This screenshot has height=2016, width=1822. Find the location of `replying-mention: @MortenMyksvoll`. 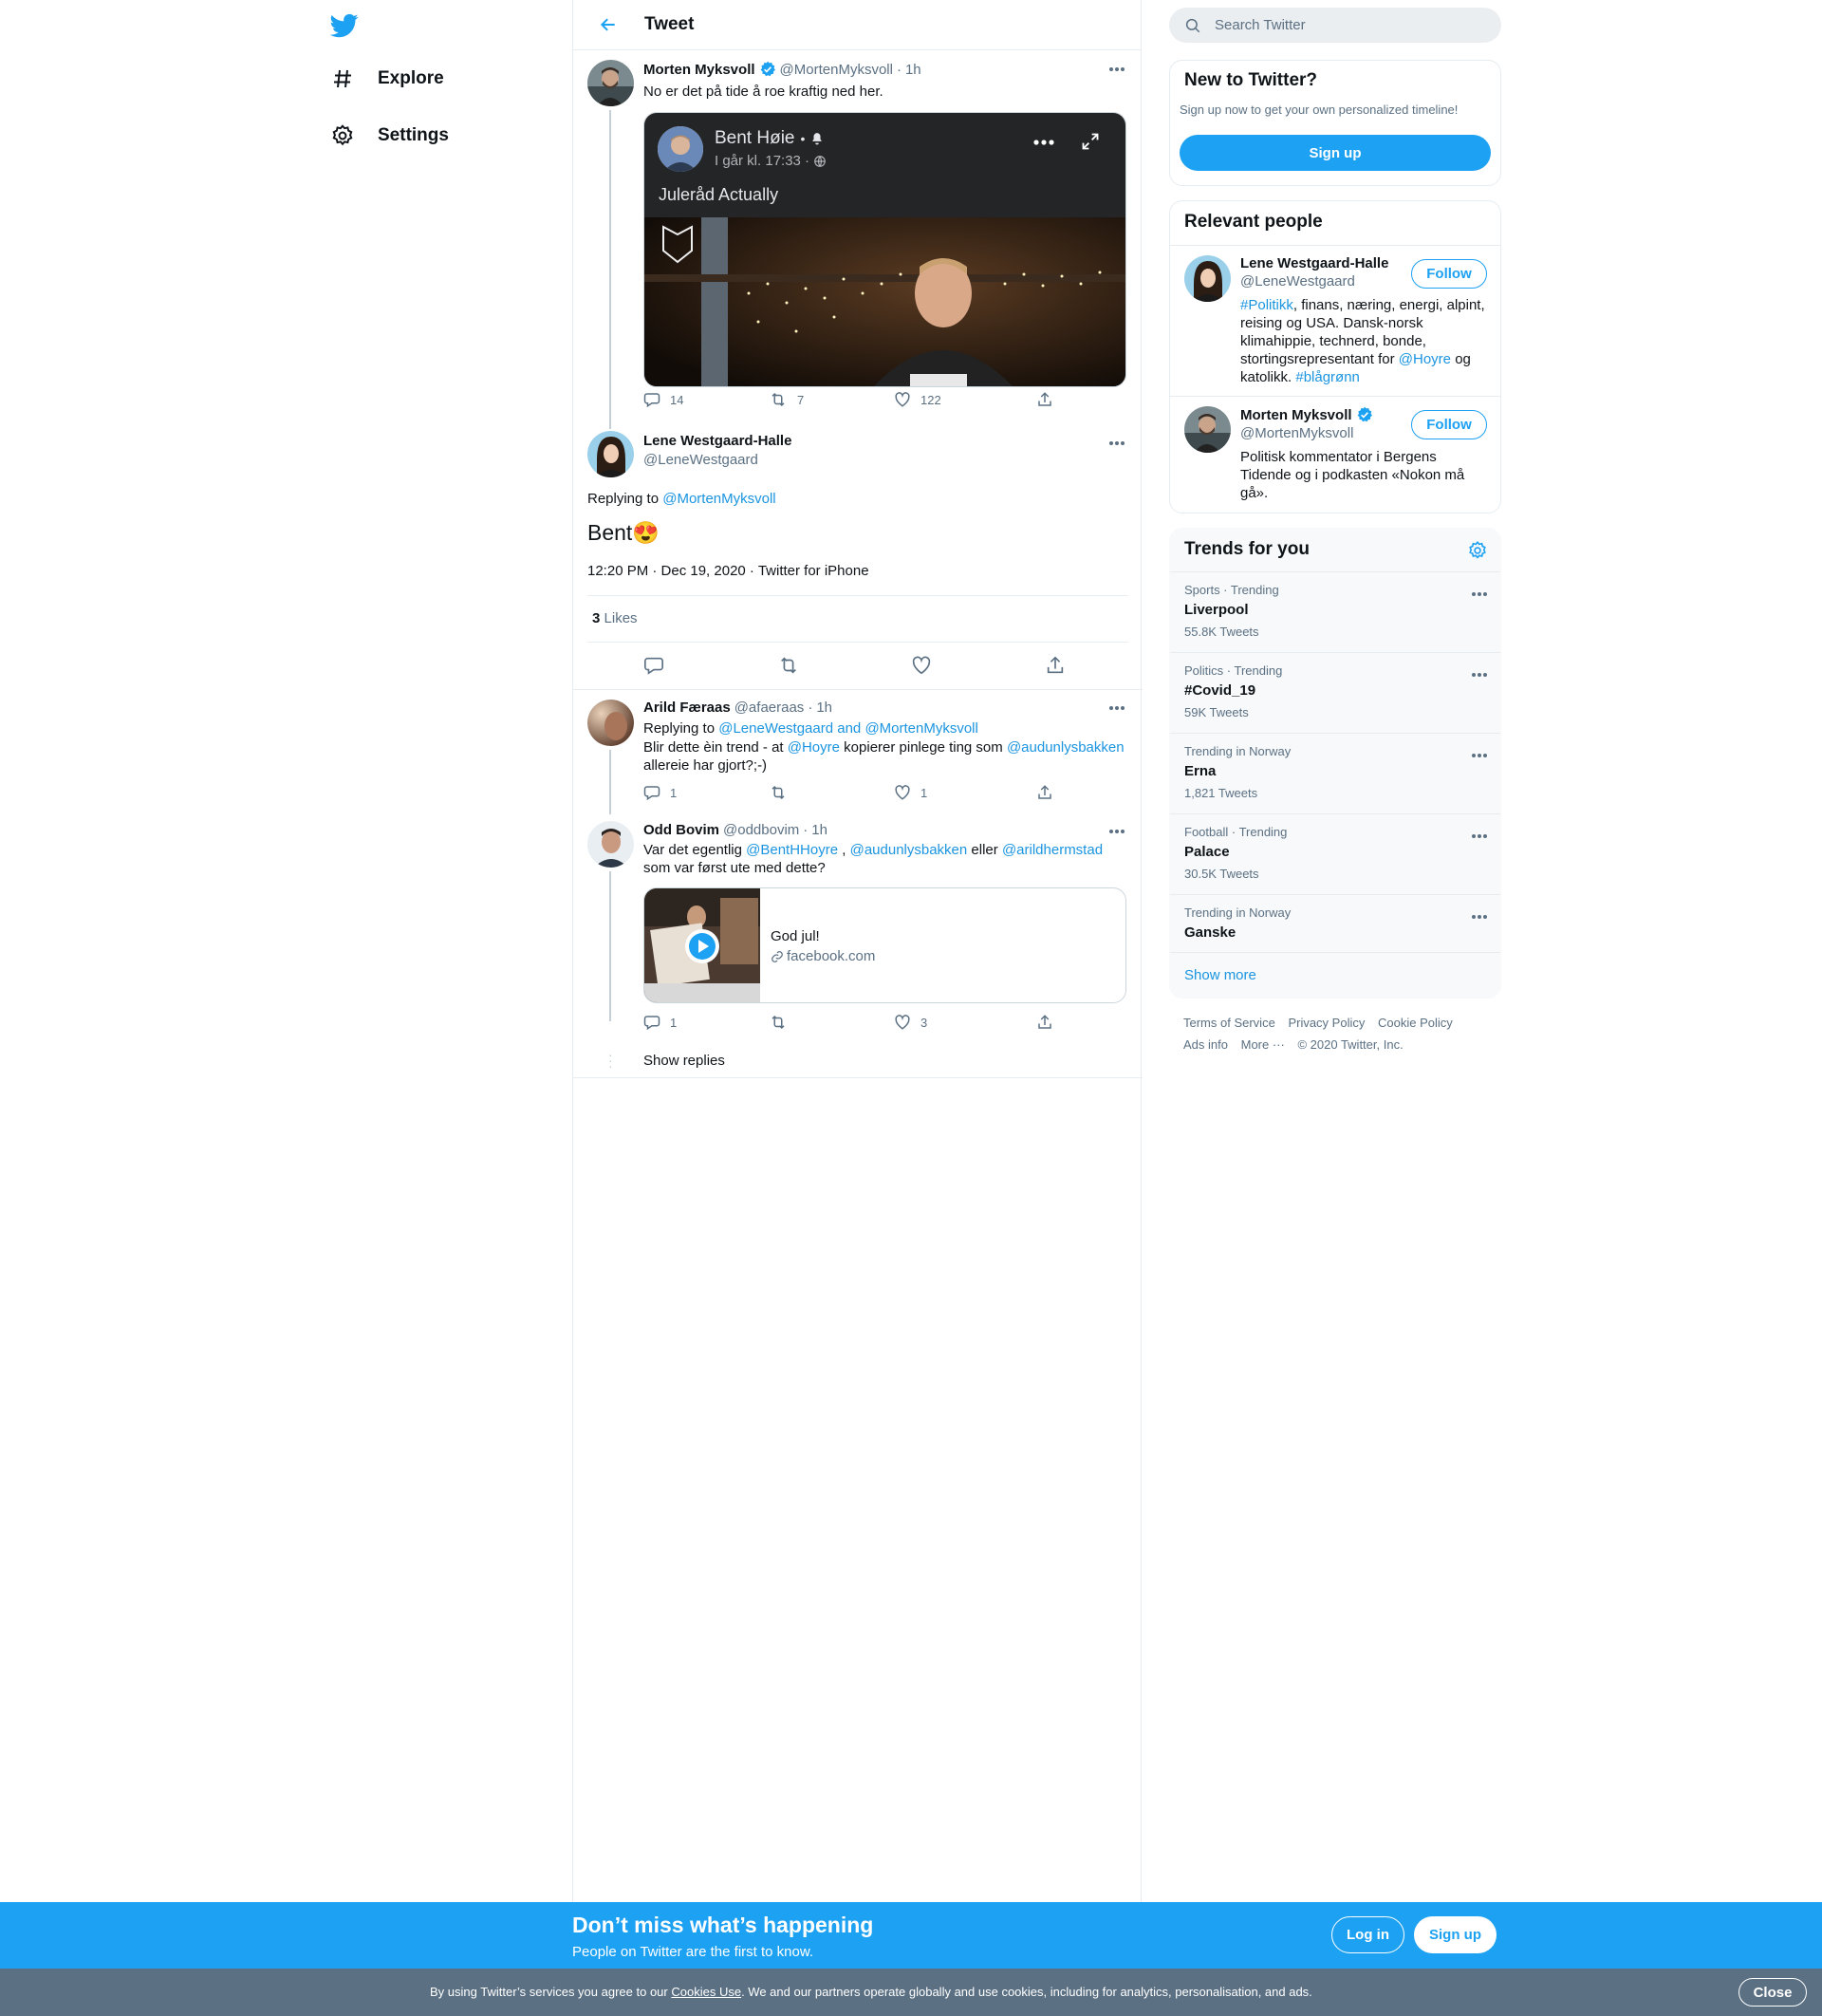

replying-mention: @MortenMyksvoll is located at coordinates (718, 499).